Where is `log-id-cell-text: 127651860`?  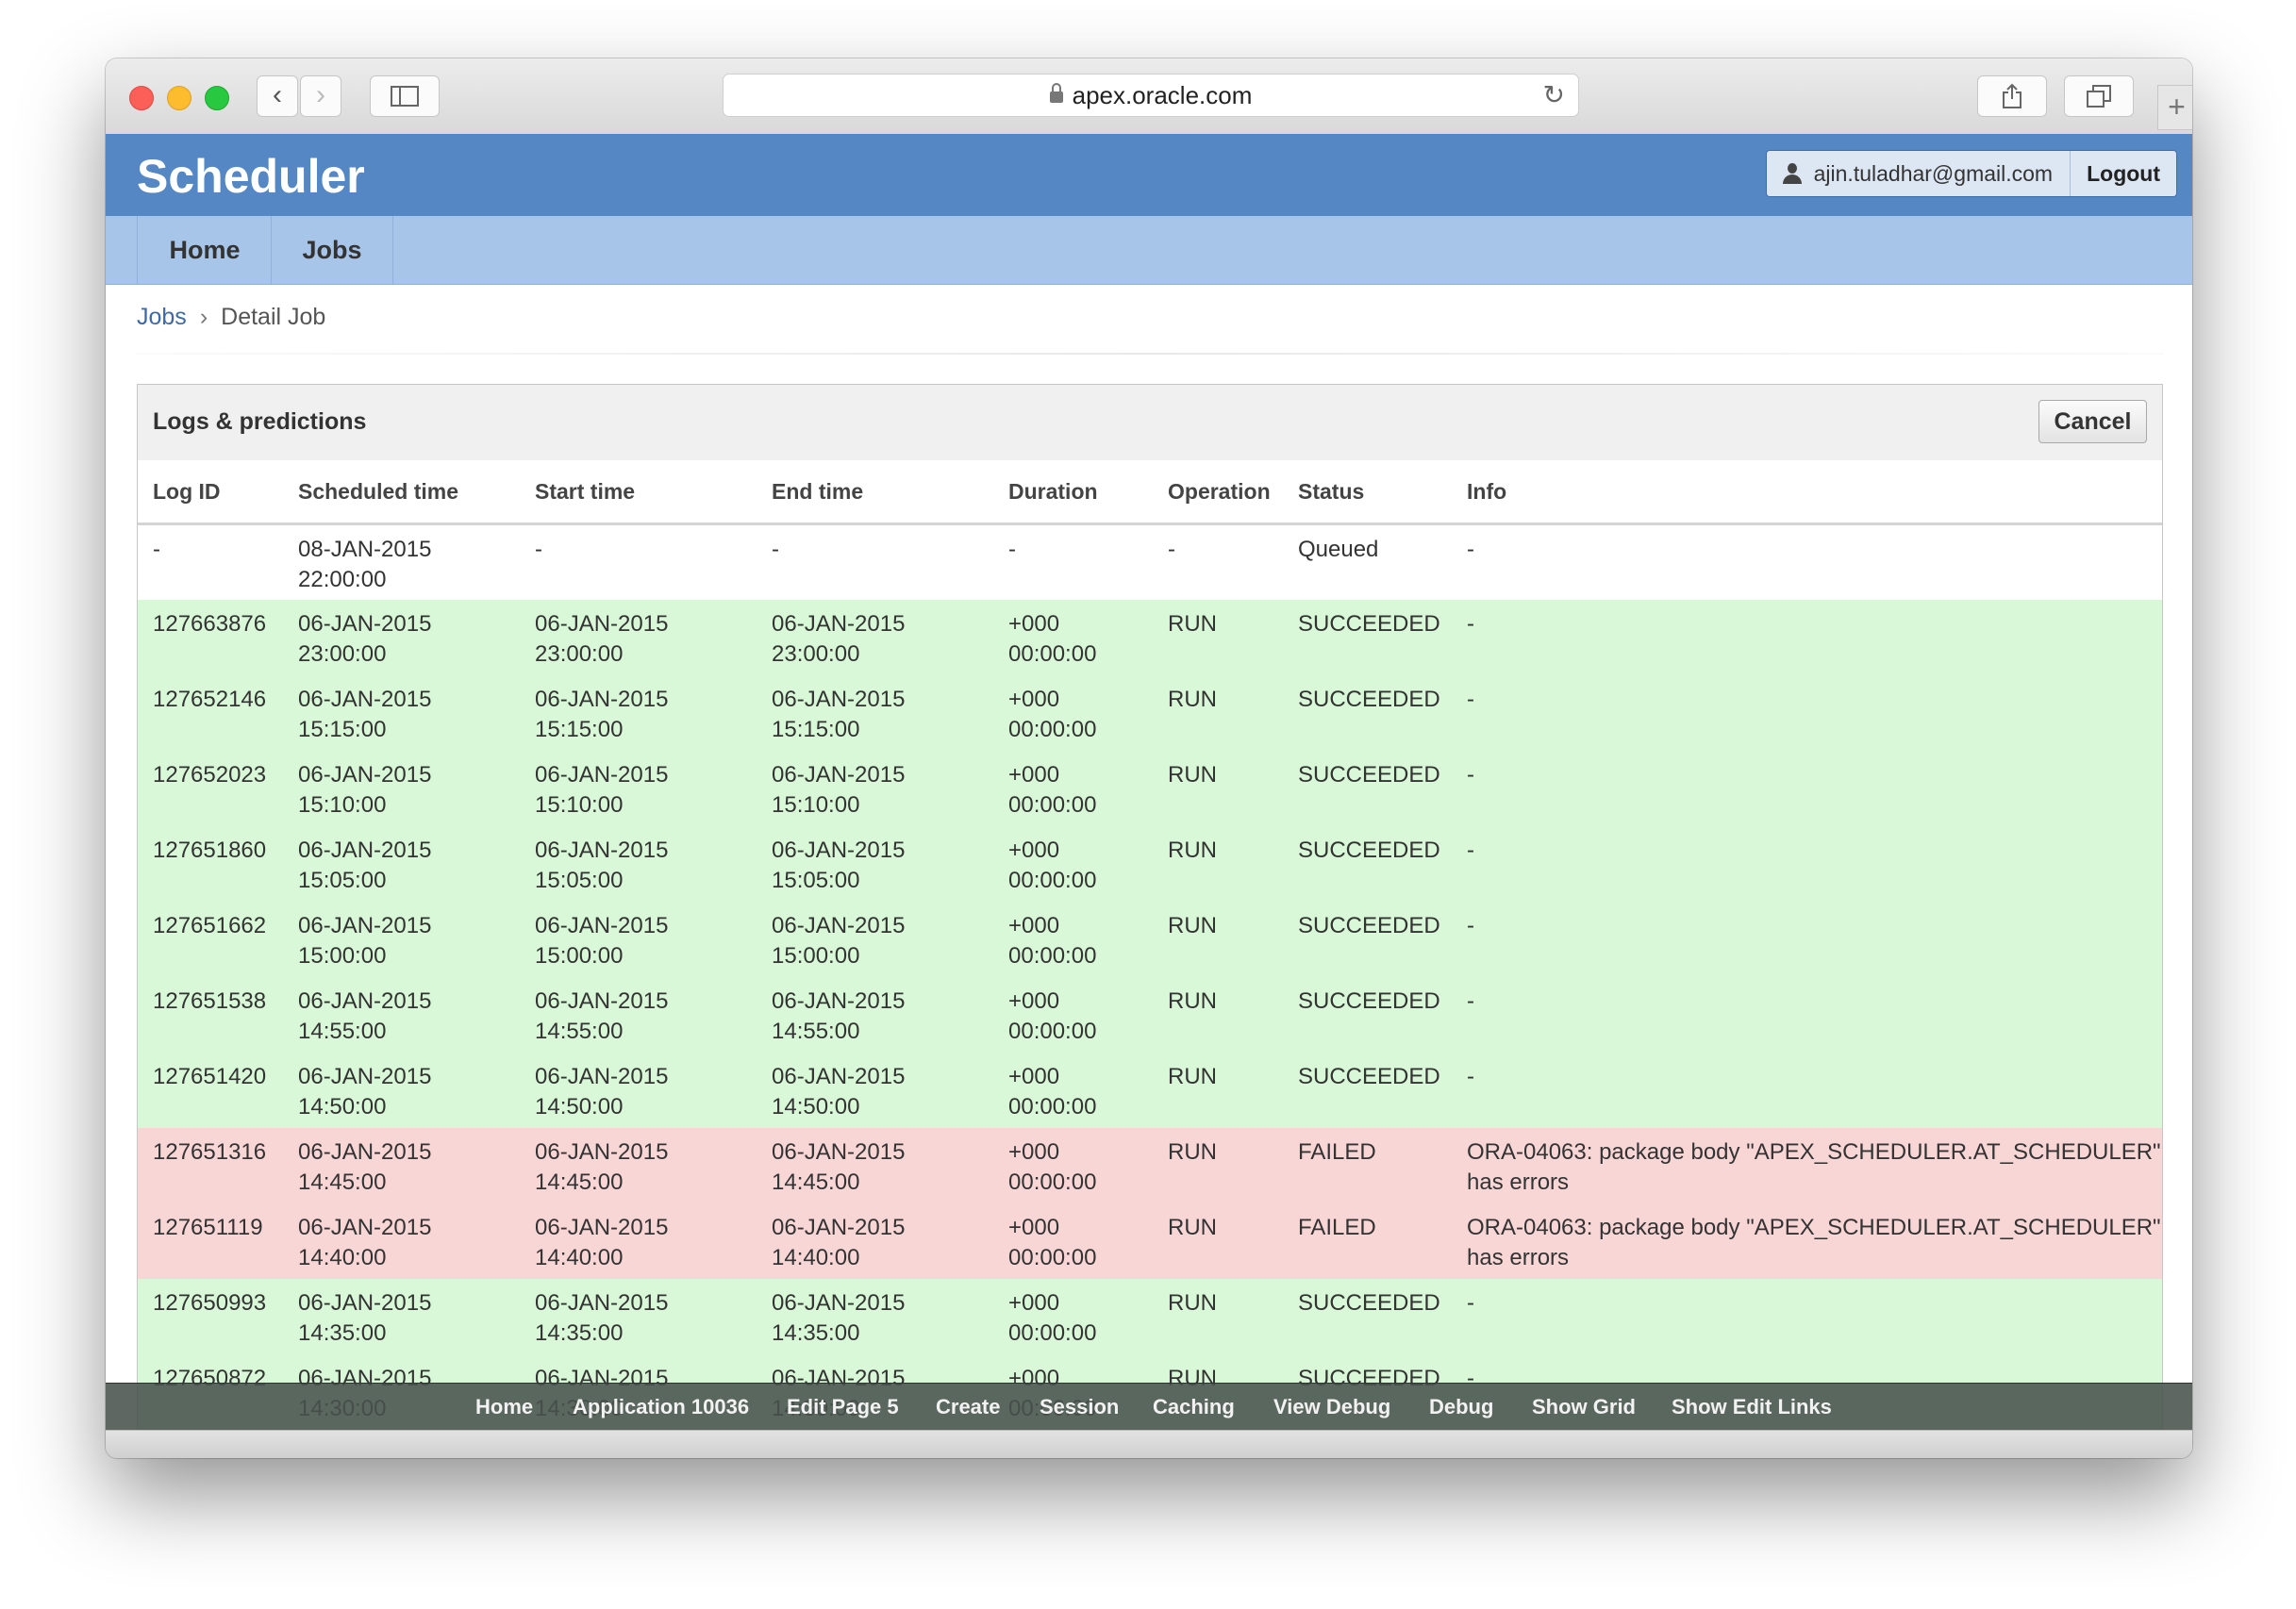 log-id-cell-text: 127651860 is located at coordinates (210, 850).